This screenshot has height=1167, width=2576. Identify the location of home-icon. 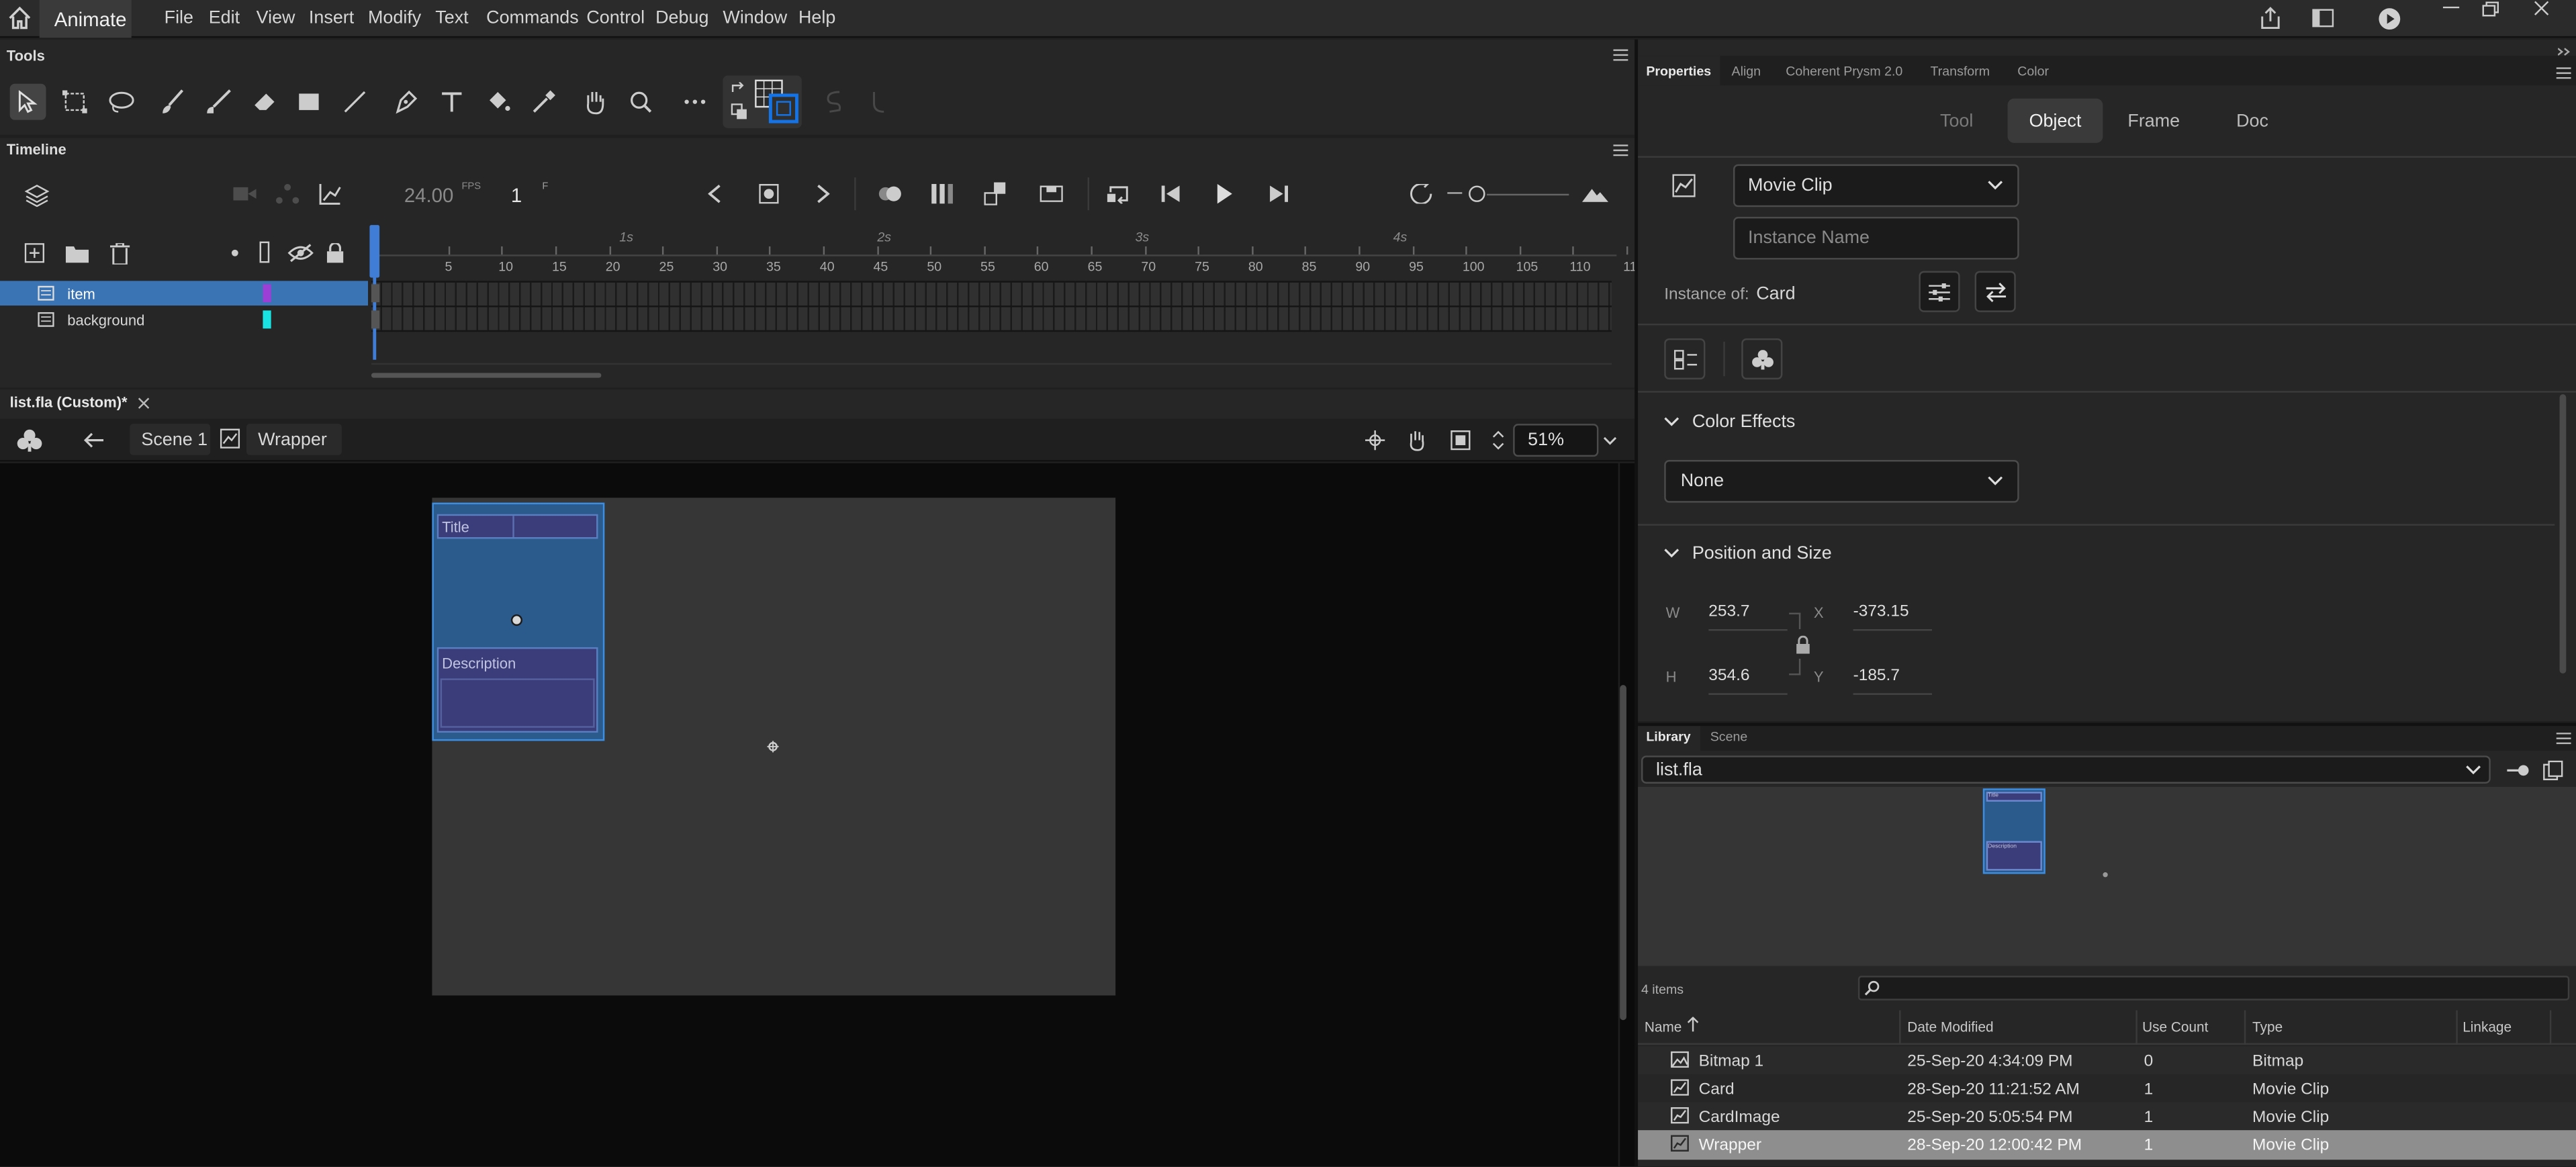
(20, 18).